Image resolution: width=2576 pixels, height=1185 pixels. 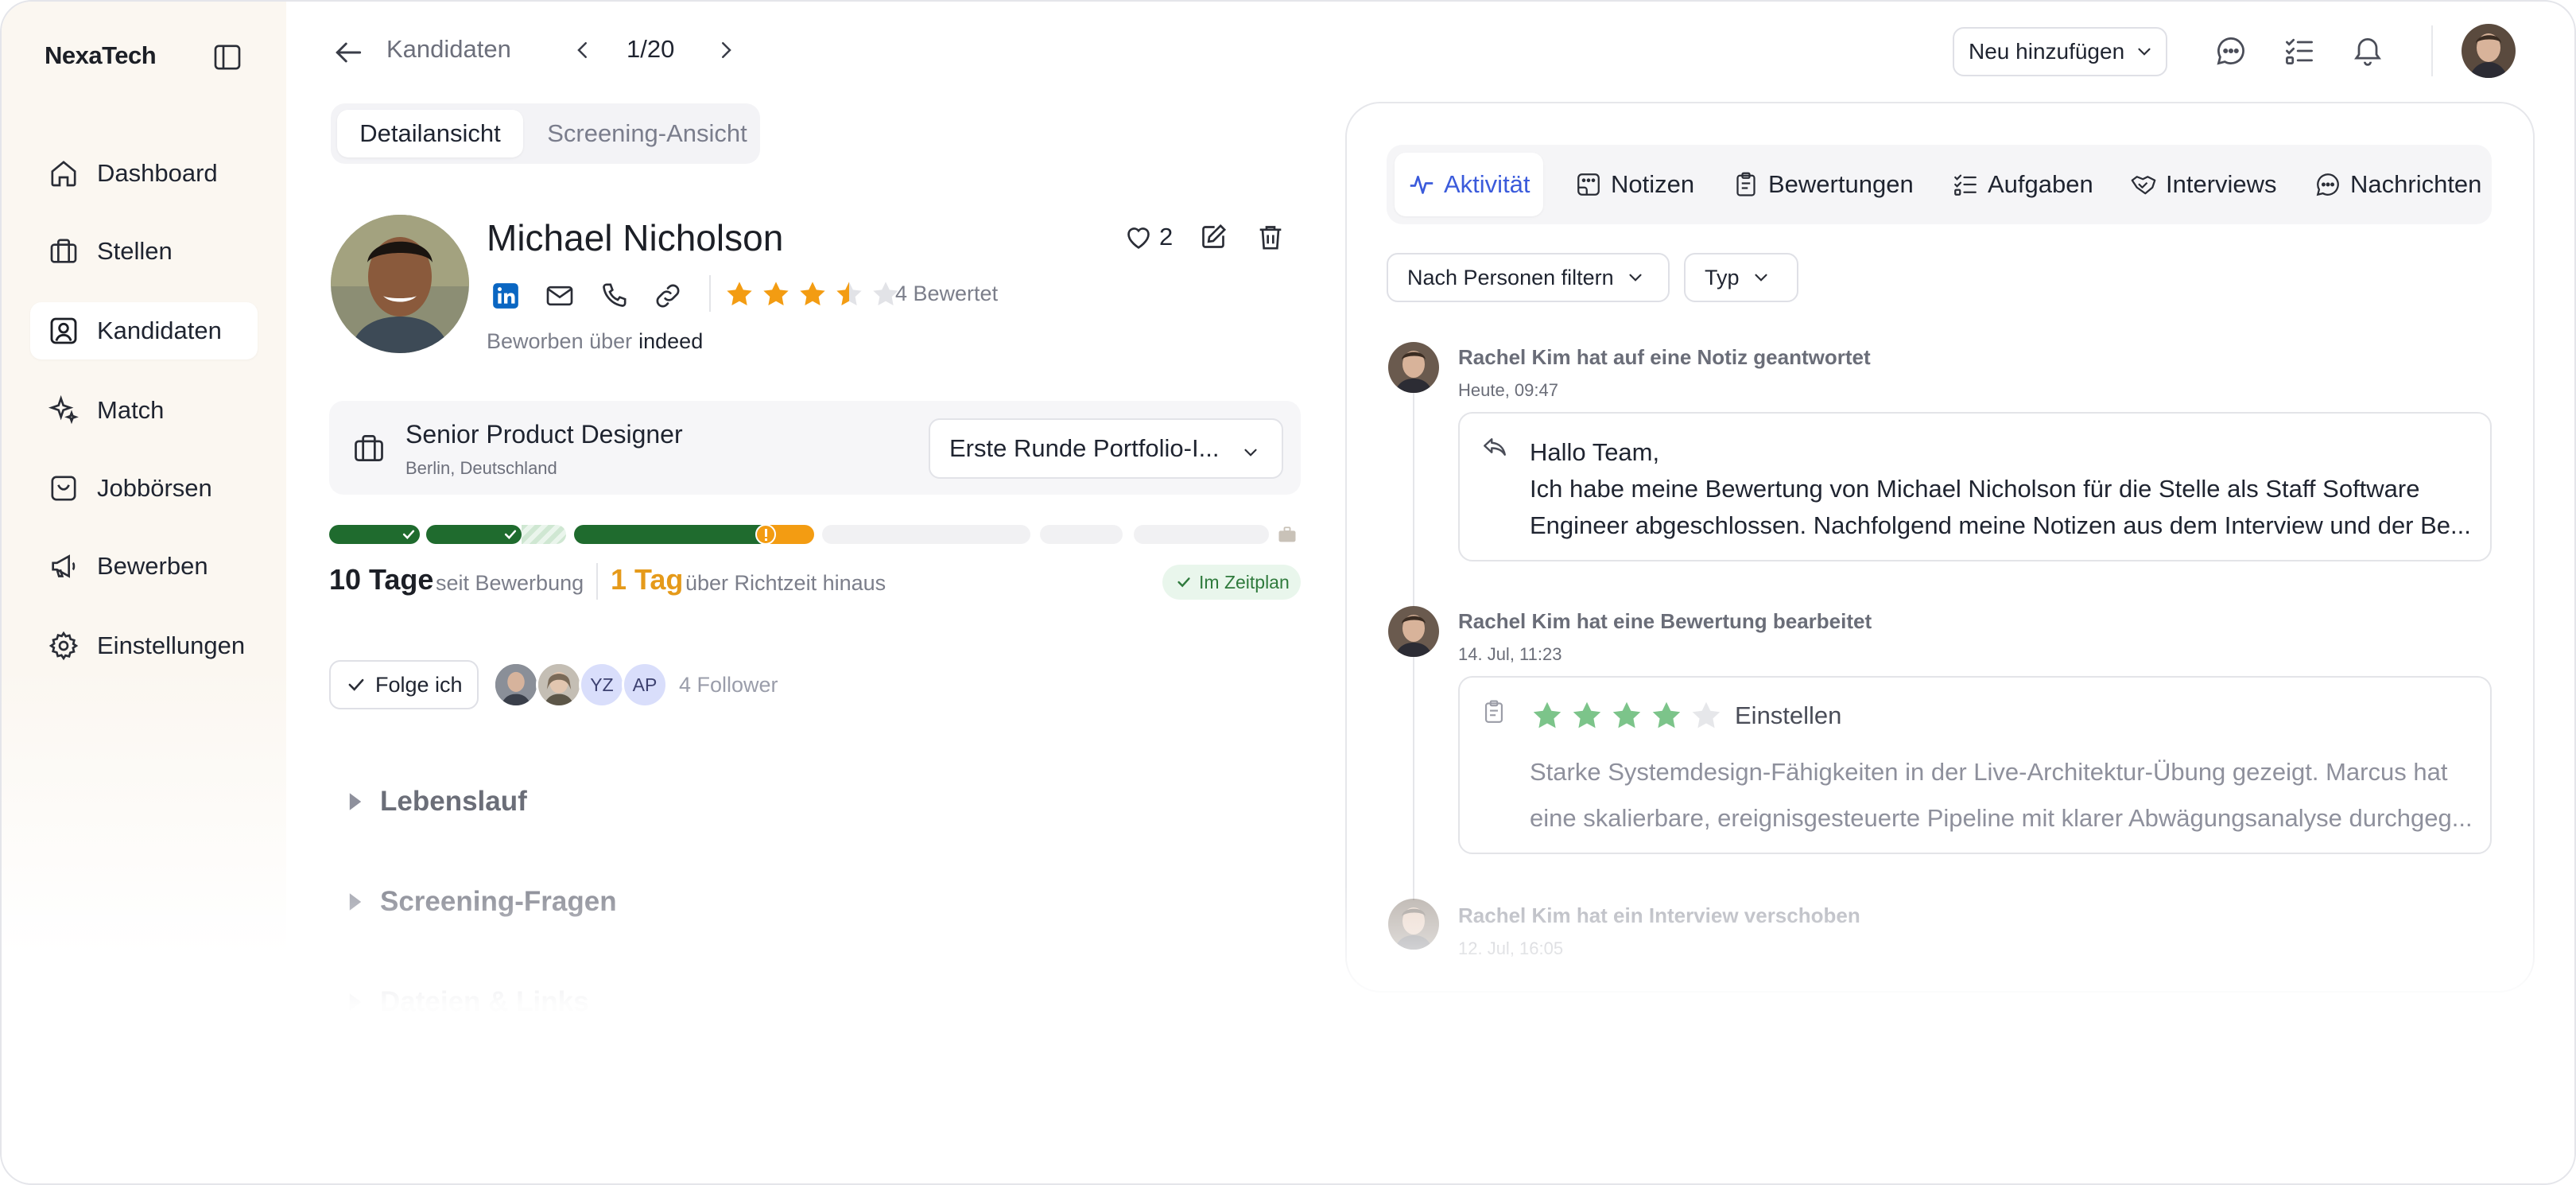 I want to click on type-filter-select: Typ, so click(x=1741, y=277).